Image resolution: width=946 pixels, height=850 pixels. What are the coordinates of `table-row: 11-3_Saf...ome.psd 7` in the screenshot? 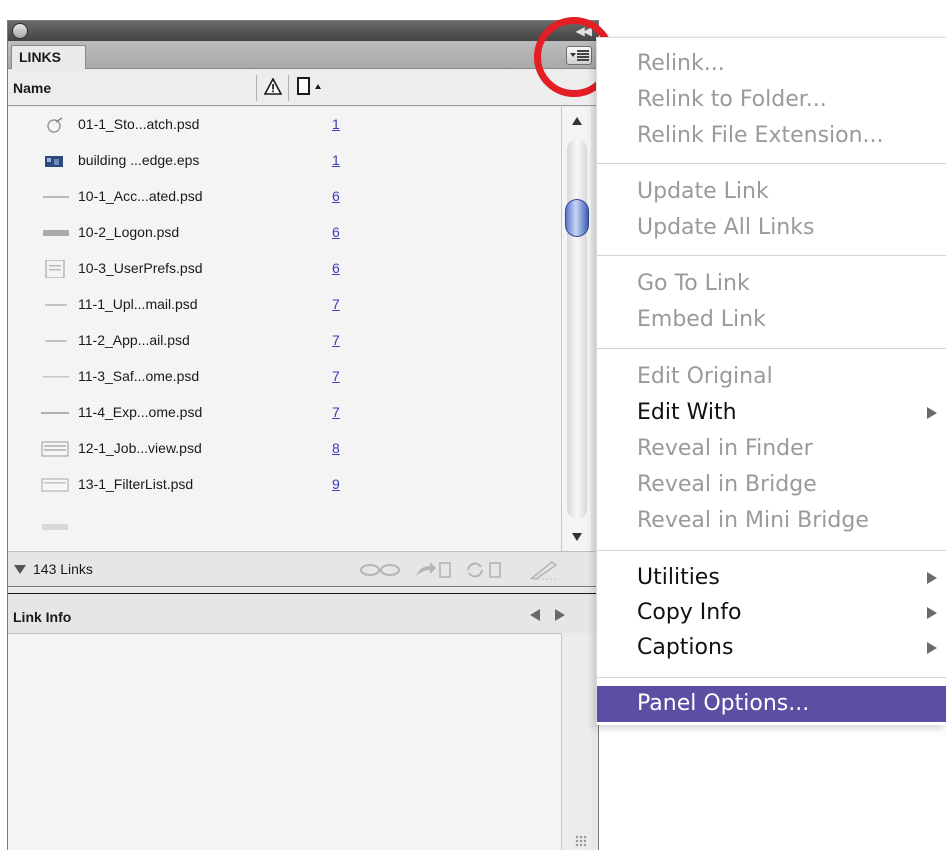 It's located at (284, 377).